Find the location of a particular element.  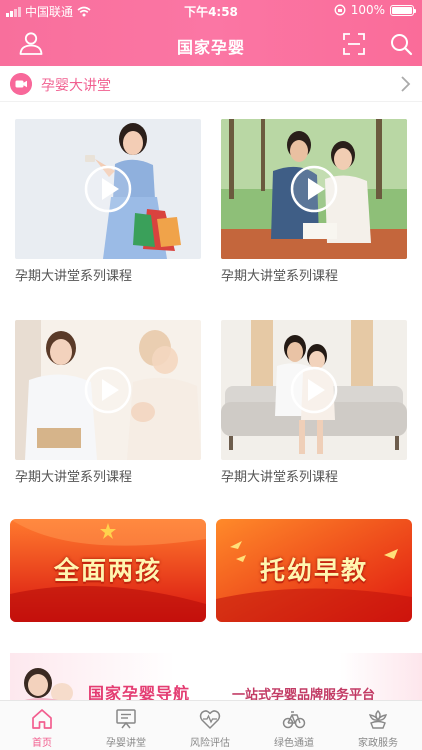

ad-banner: 国家孕婴导航 一站式孕婴品牌服务平台 is located at coordinates (216, 678).